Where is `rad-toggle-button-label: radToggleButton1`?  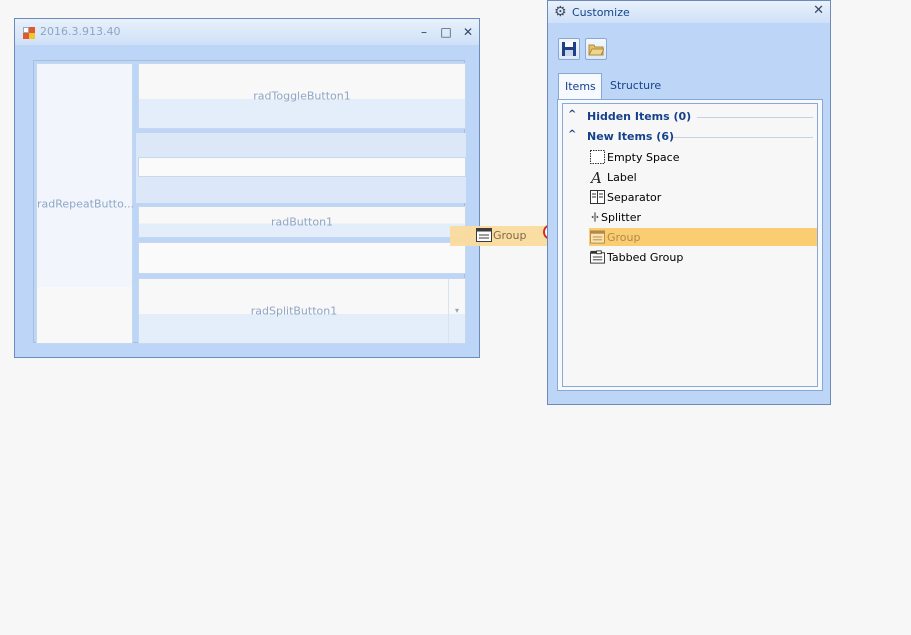
rad-toggle-button-label: radToggleButton1 is located at coordinates (302, 96).